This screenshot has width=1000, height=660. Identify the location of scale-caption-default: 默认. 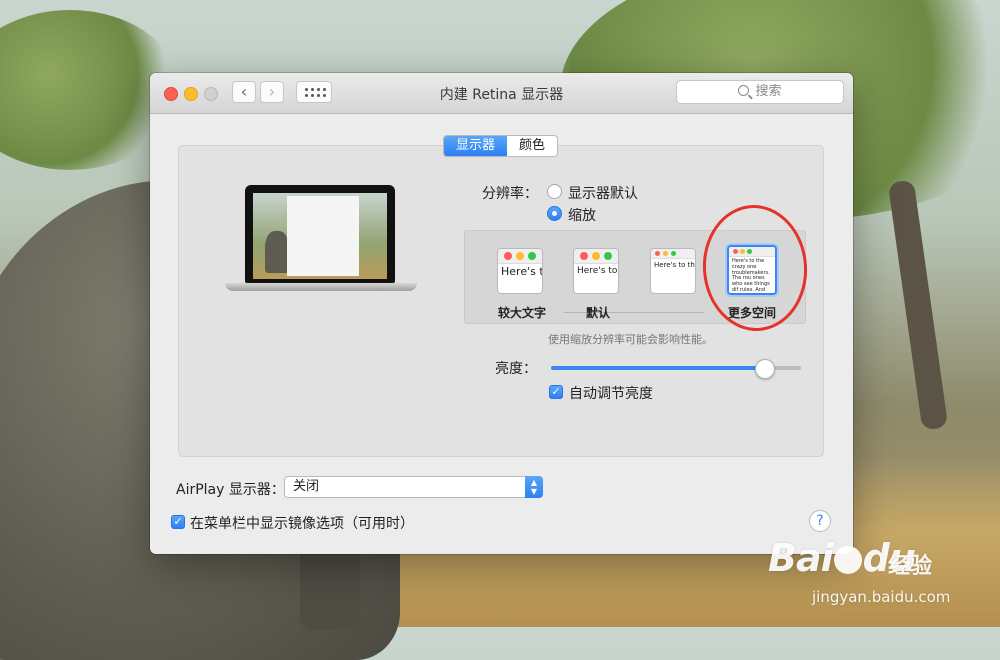
(598, 313).